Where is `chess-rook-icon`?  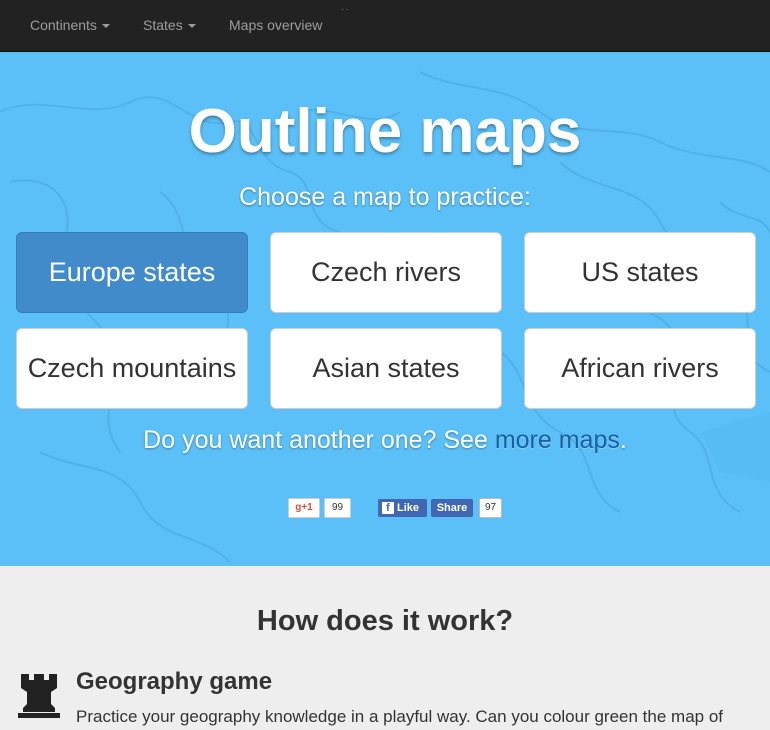
chess-rook-icon is located at coordinates (39, 696).